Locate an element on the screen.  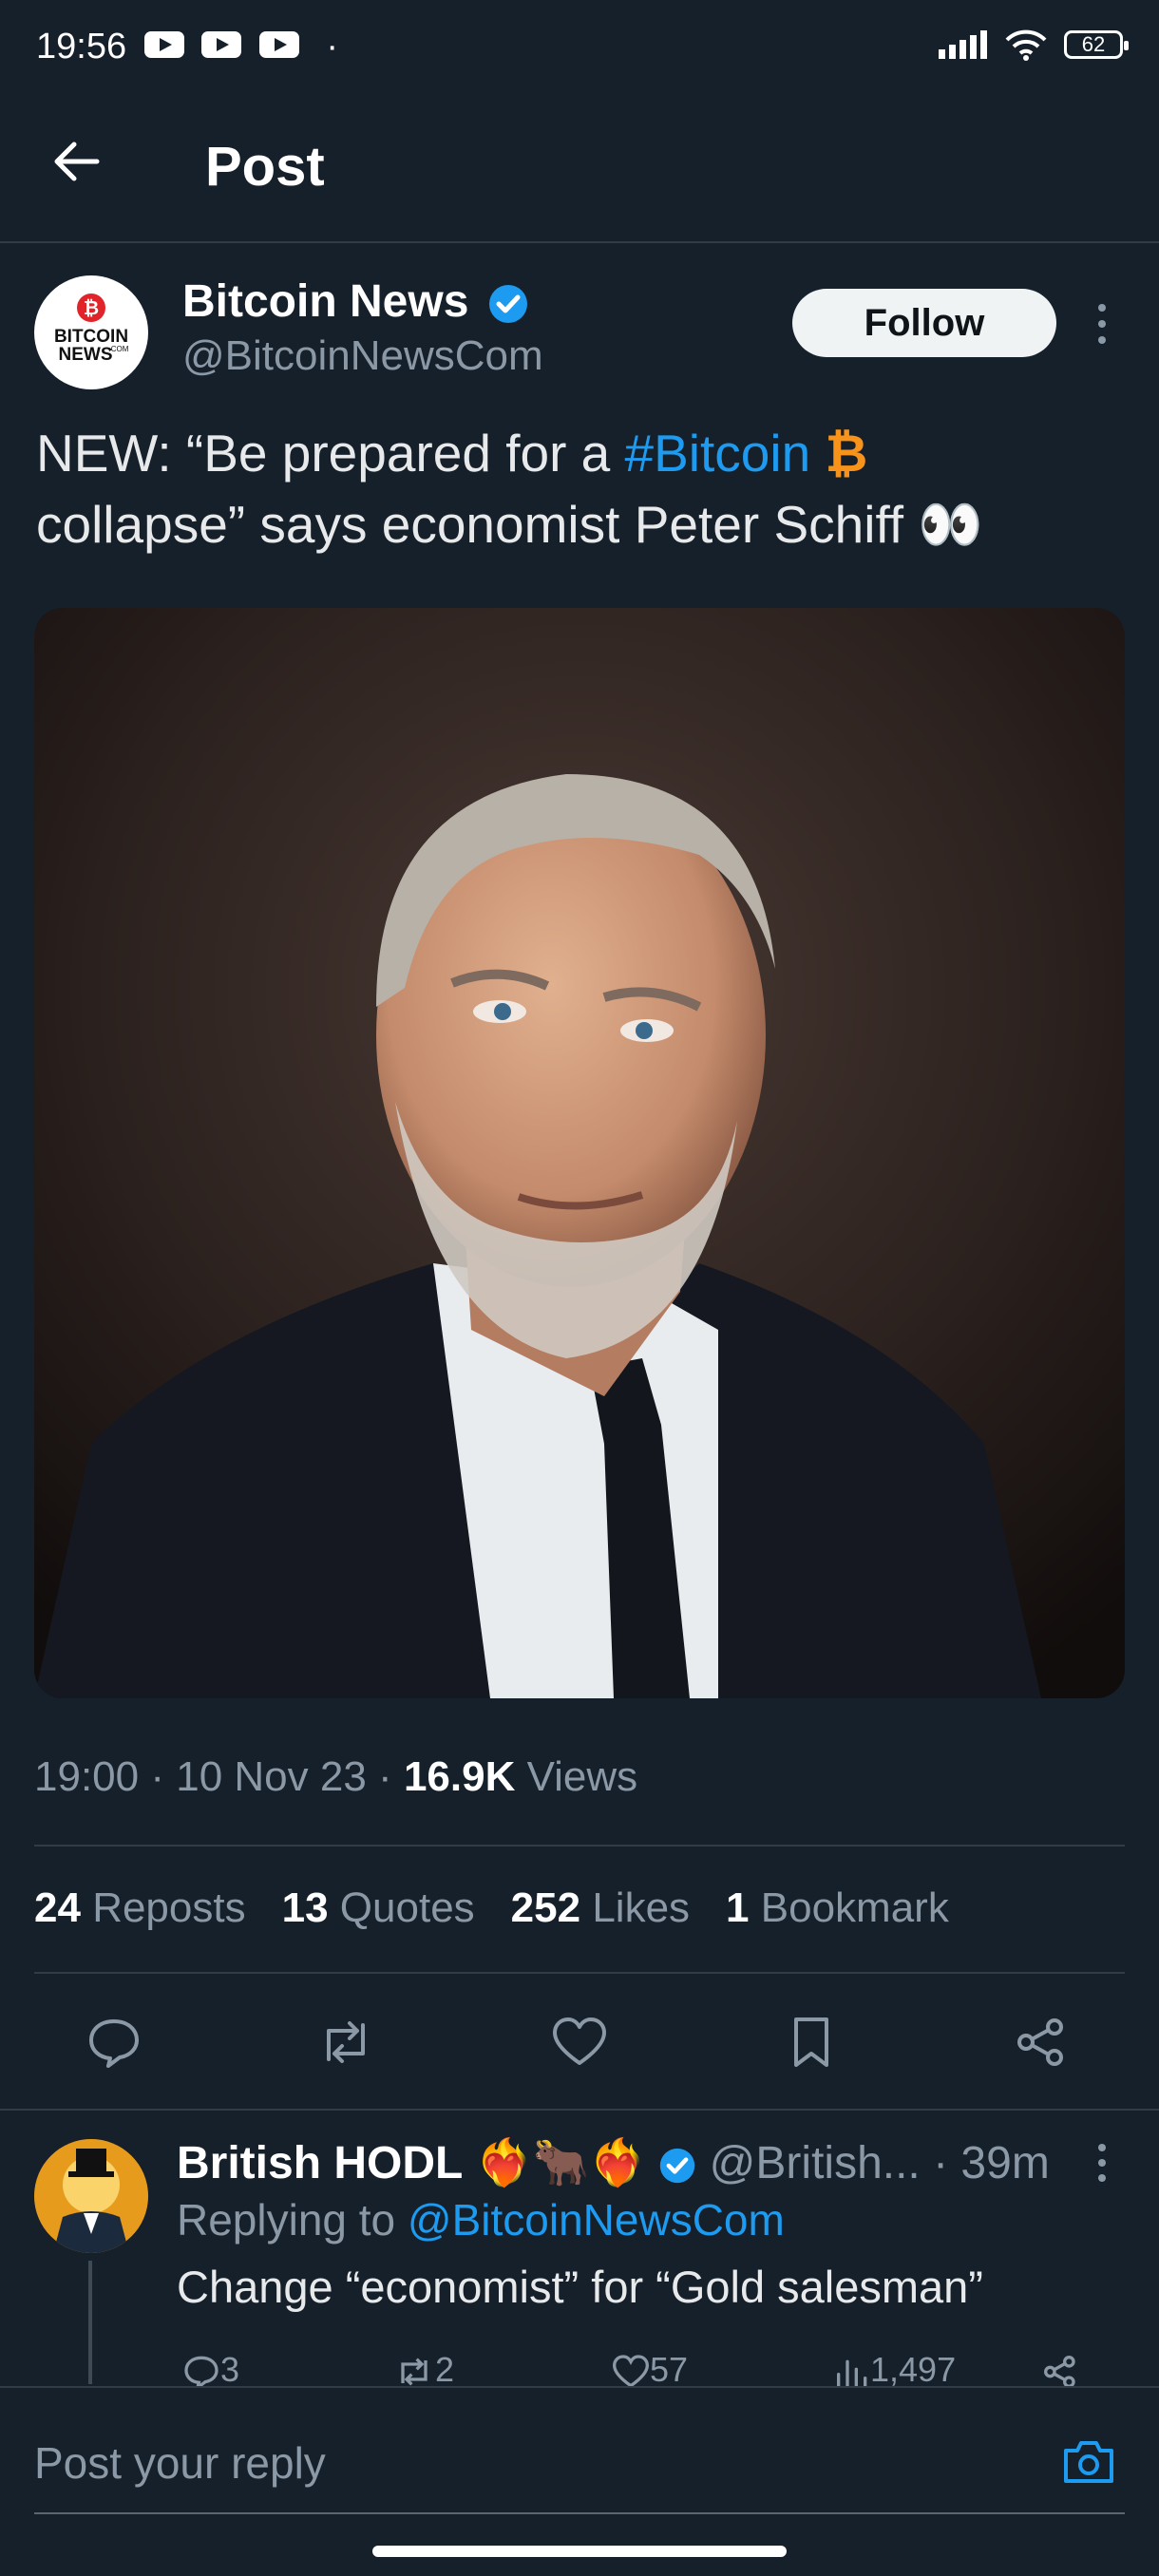
stat-quotes: 13 Quotes is located at coordinates (378, 1908).